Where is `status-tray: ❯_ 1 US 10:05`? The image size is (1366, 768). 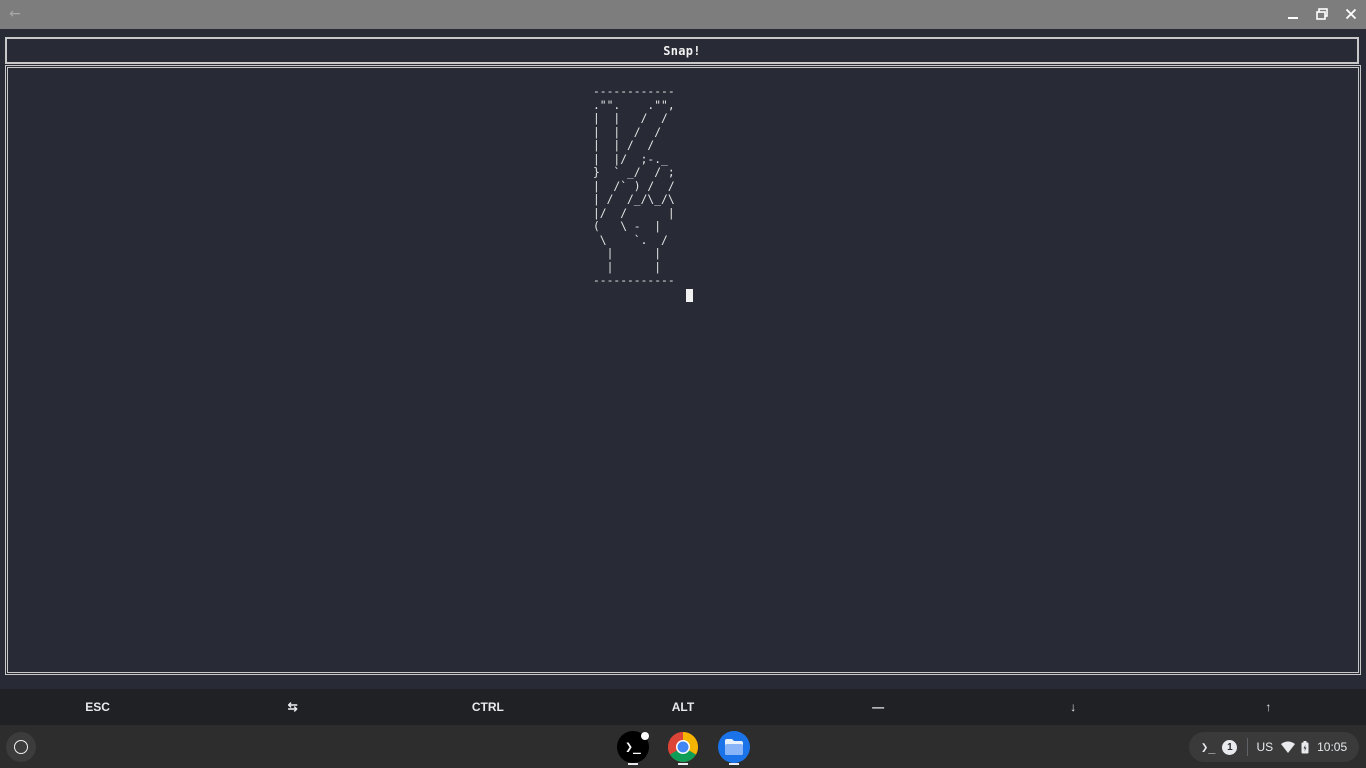
status-tray: ❯_ 1 US 10:05 is located at coordinates (1274, 747).